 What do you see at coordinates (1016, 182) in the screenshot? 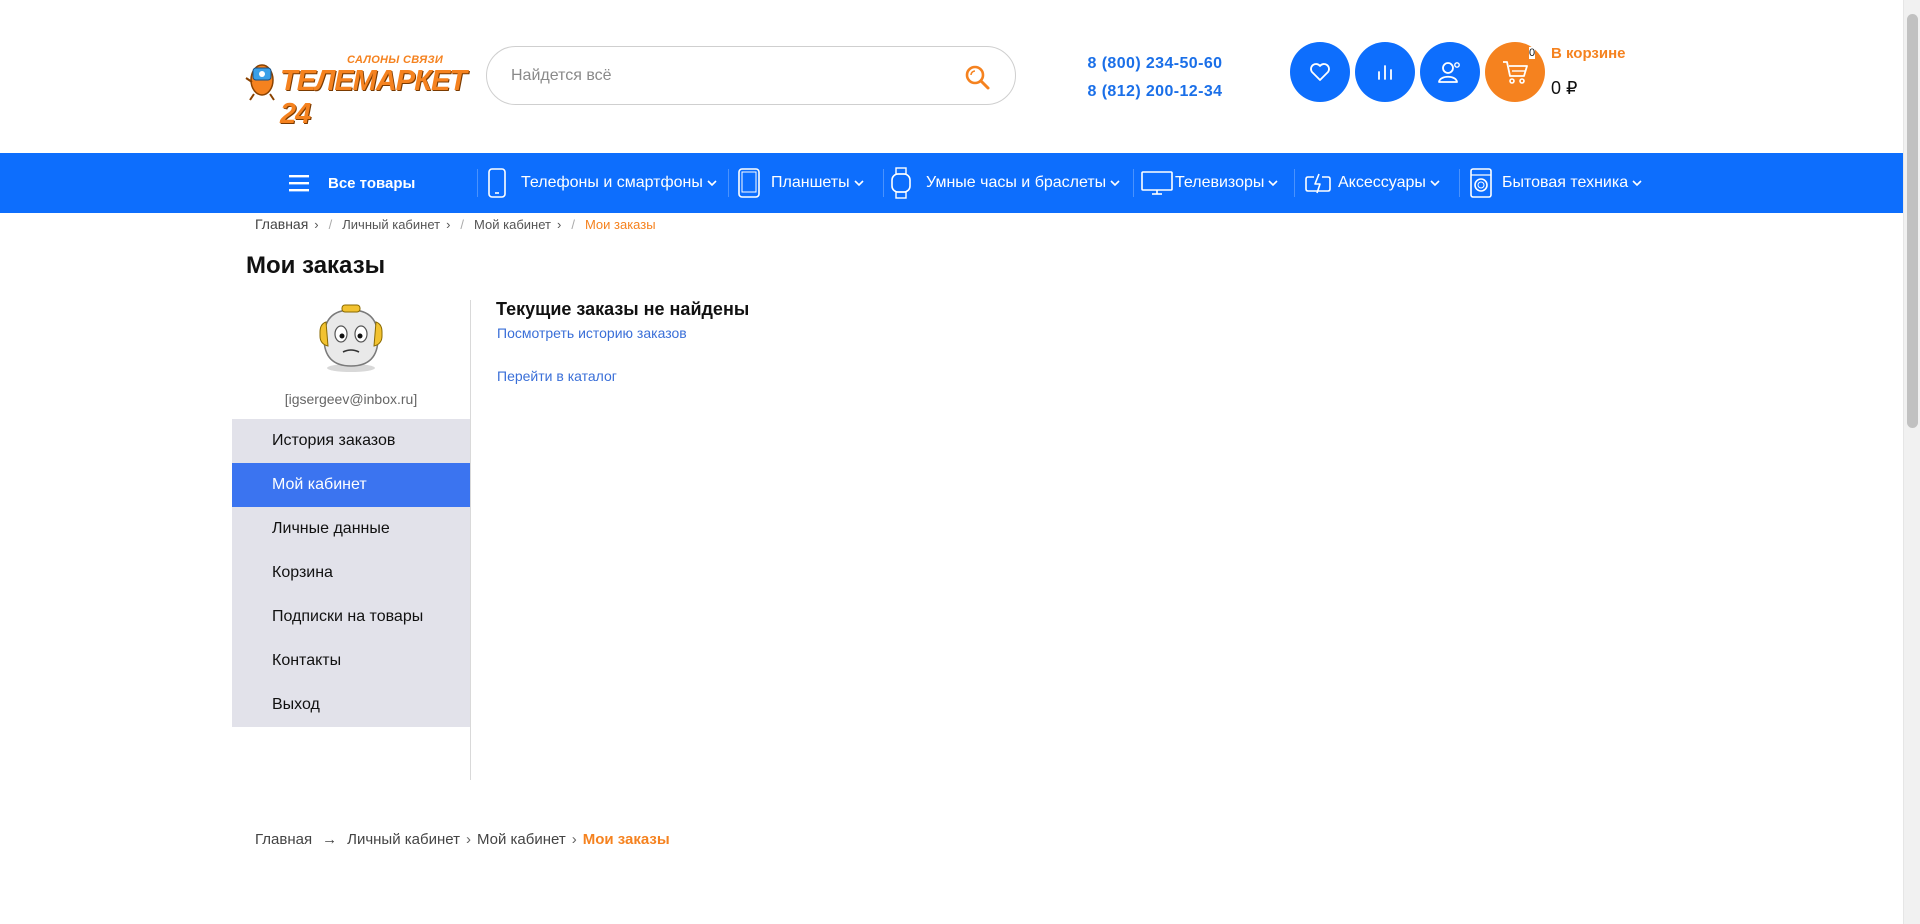
I see `nav-item-label: Умные часы и браслеты` at bounding box center [1016, 182].